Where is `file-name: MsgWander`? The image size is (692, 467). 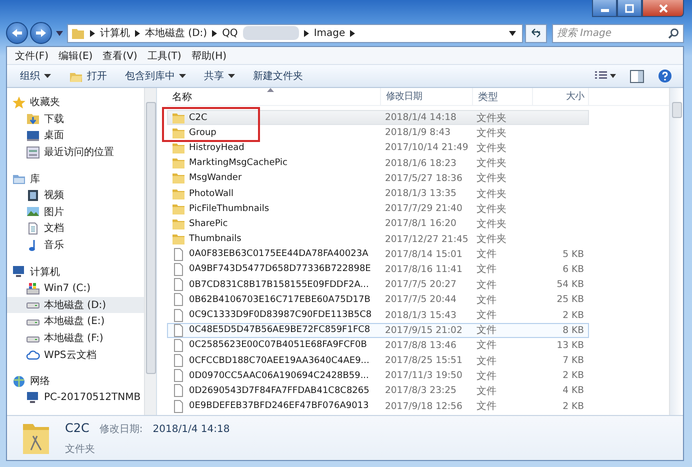 file-name: MsgWander is located at coordinates (215, 178).